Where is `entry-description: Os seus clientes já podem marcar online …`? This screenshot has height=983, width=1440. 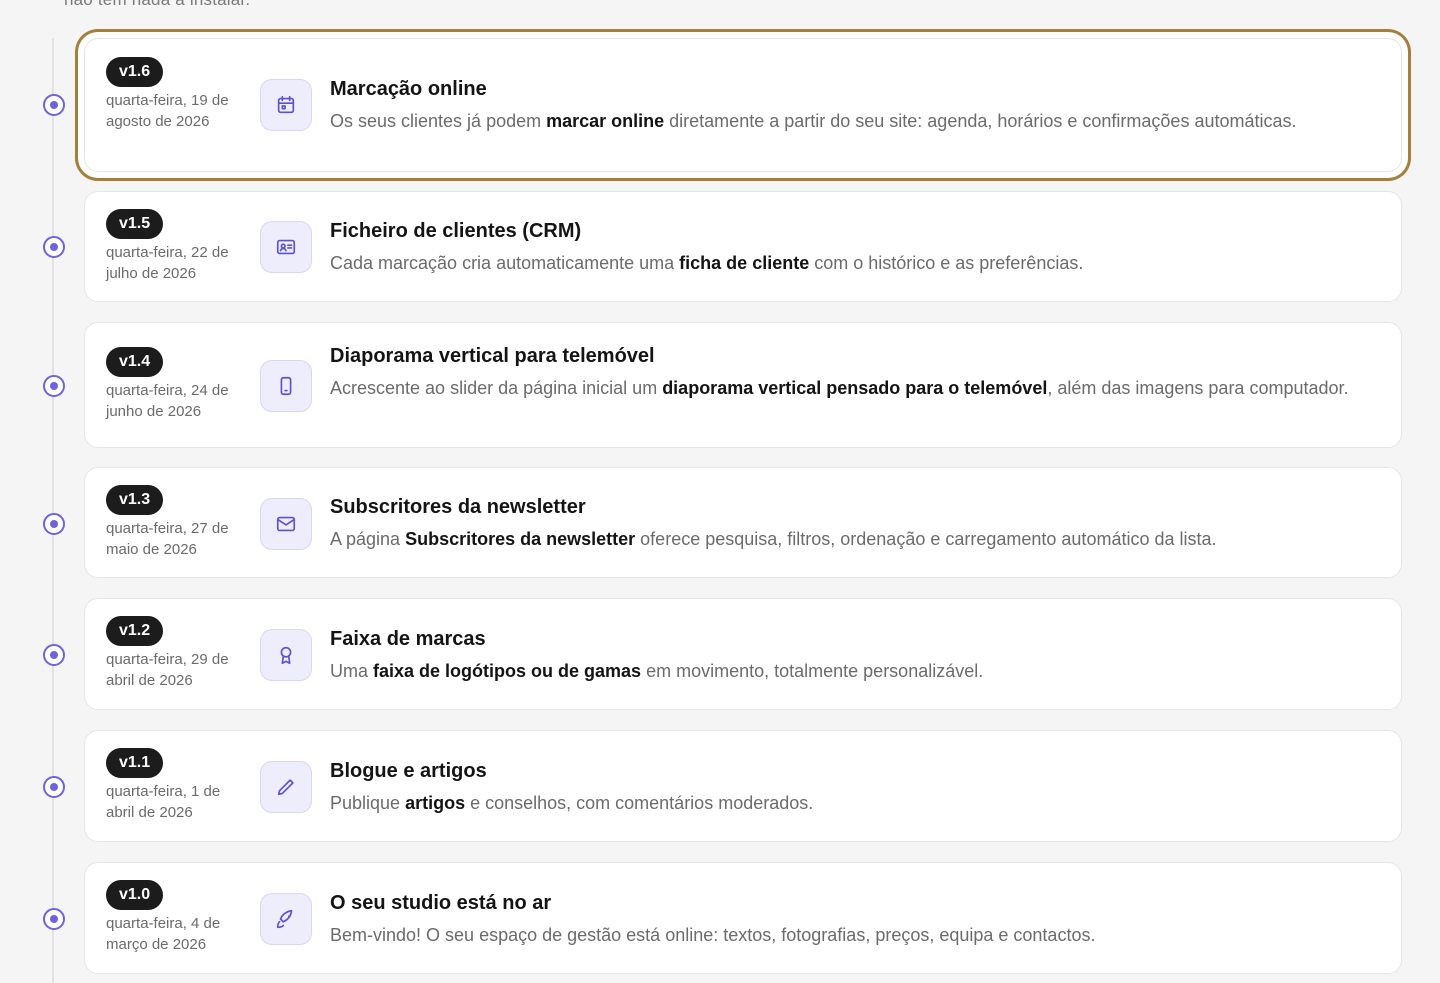 entry-description: Os seus clientes já podem marcar online … is located at coordinates (813, 121).